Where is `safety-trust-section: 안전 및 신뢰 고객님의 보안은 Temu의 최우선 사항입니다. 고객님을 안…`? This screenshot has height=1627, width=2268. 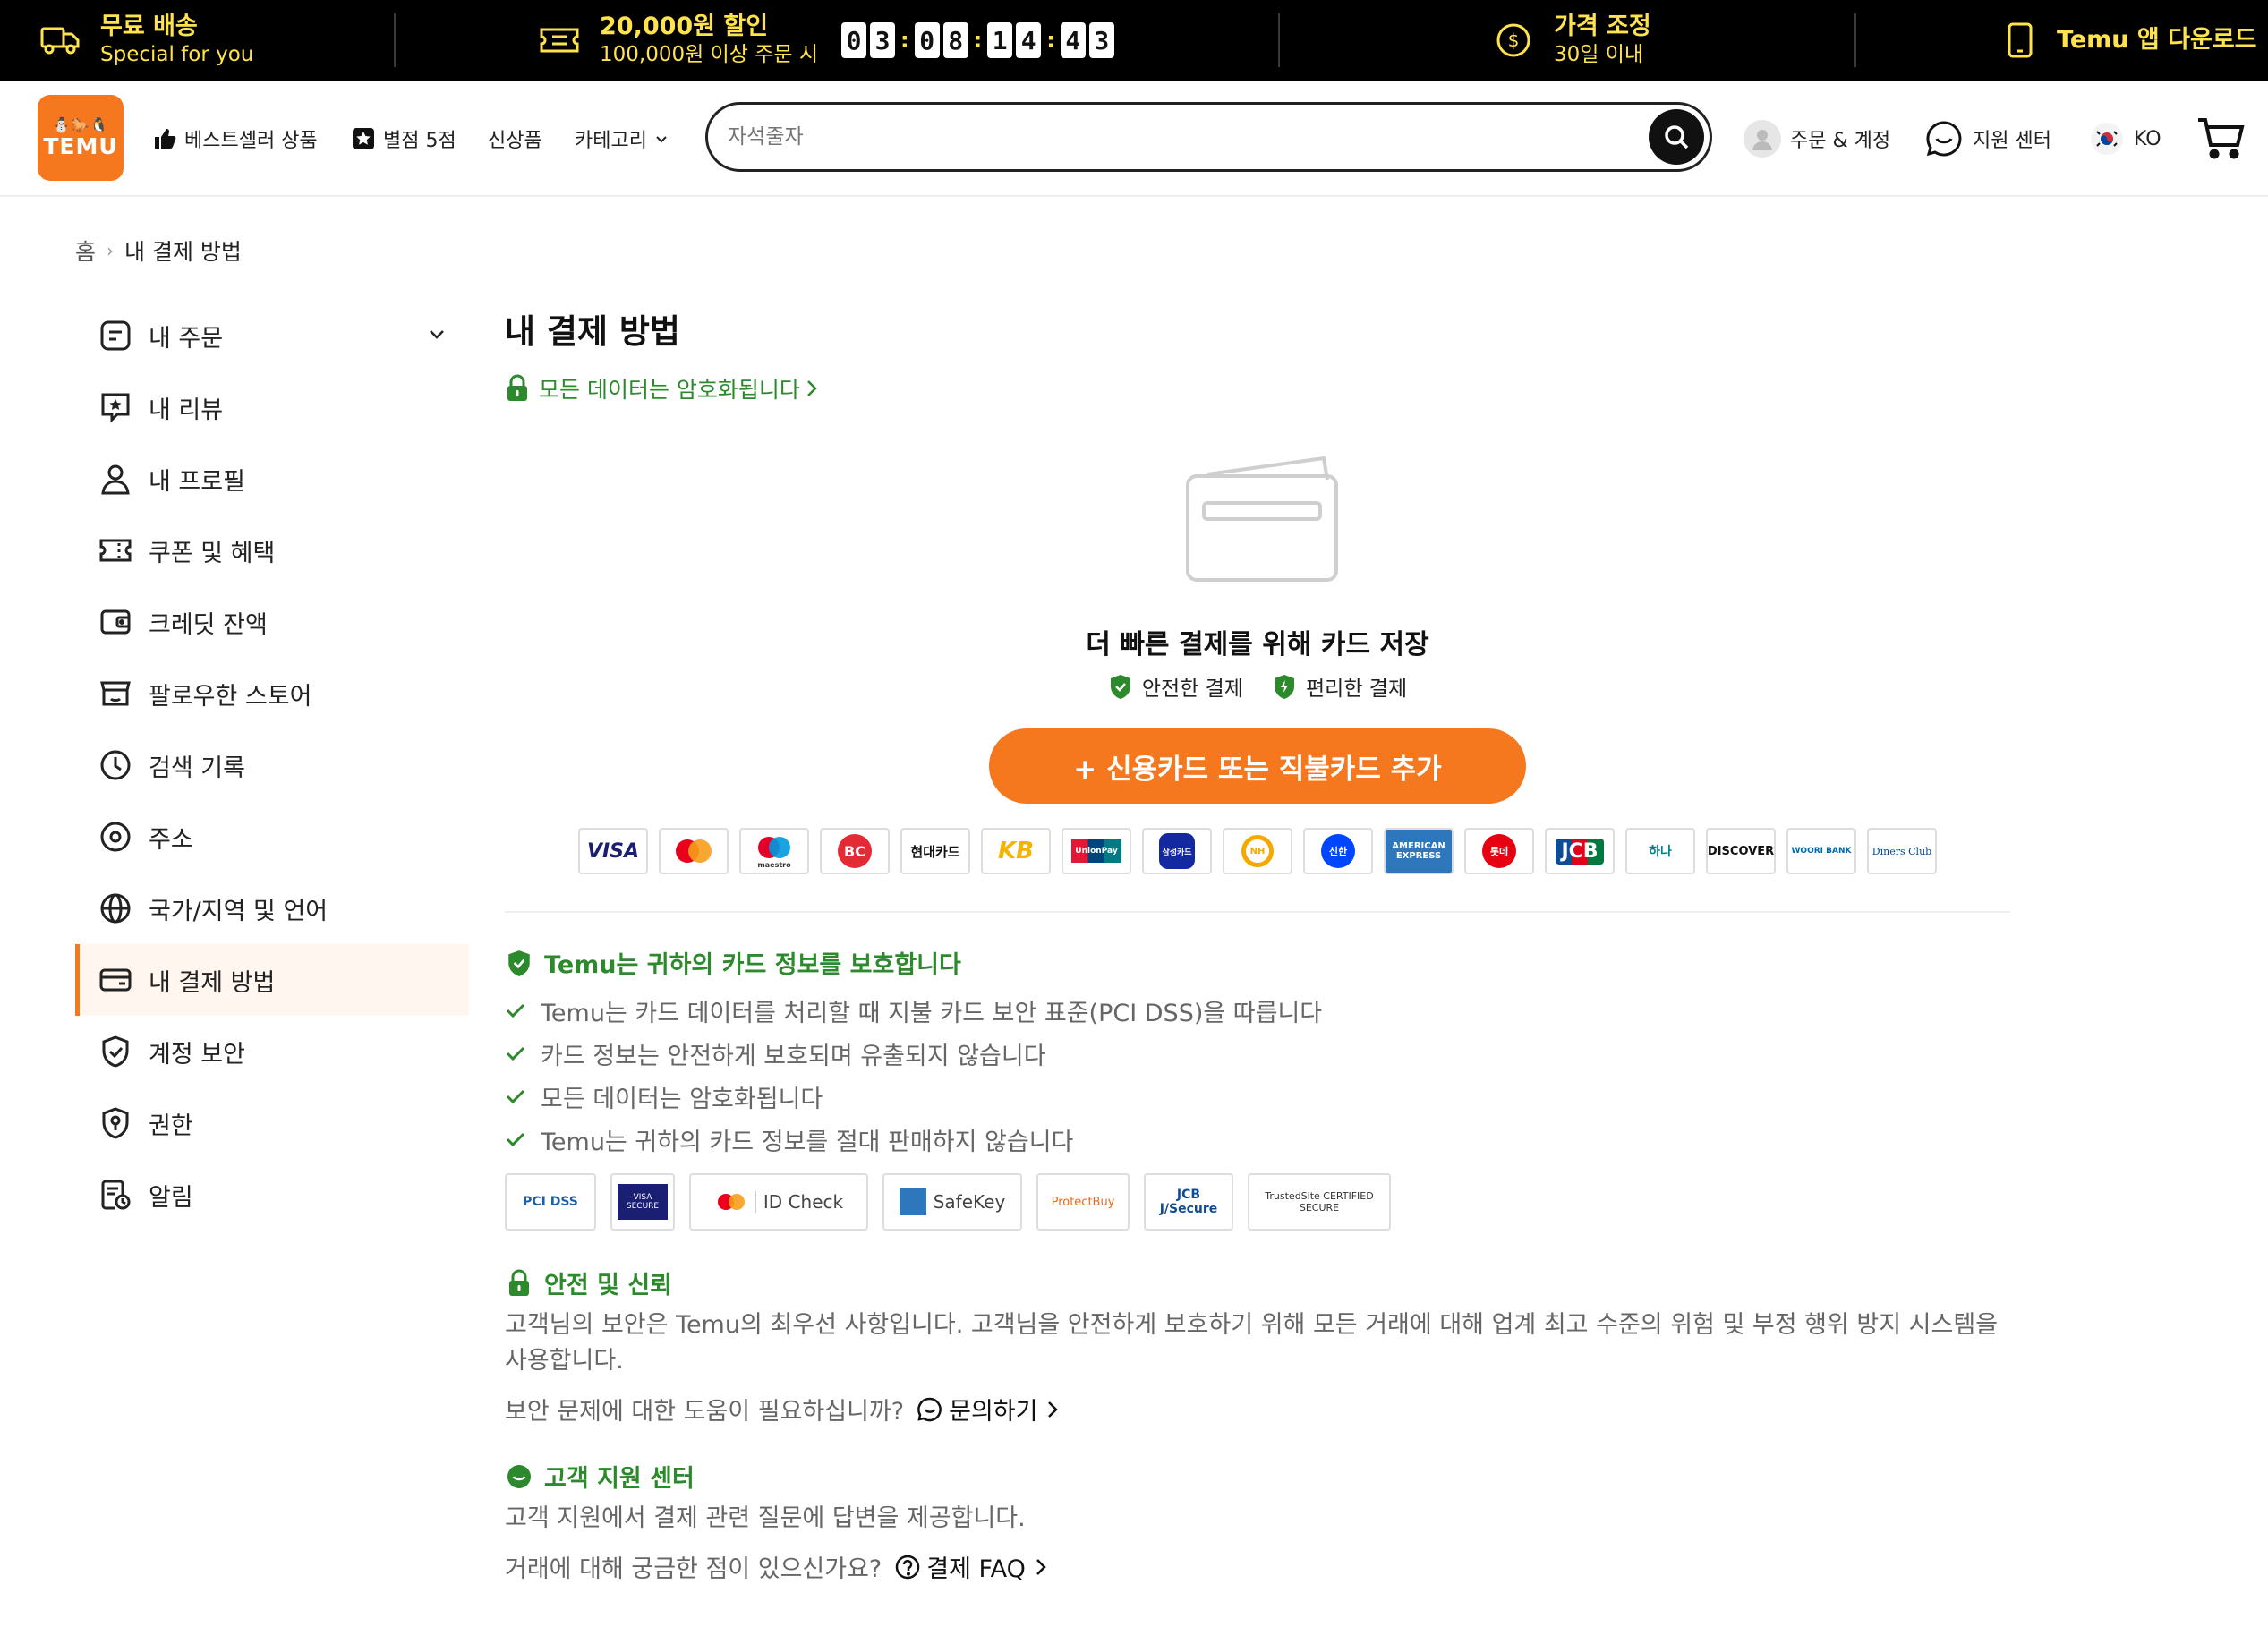 safety-trust-section: 안전 및 신뢰 고객님의 보안은 Temu의 최우선 사항입니다. 고객님을 안… is located at coordinates (1258, 1346).